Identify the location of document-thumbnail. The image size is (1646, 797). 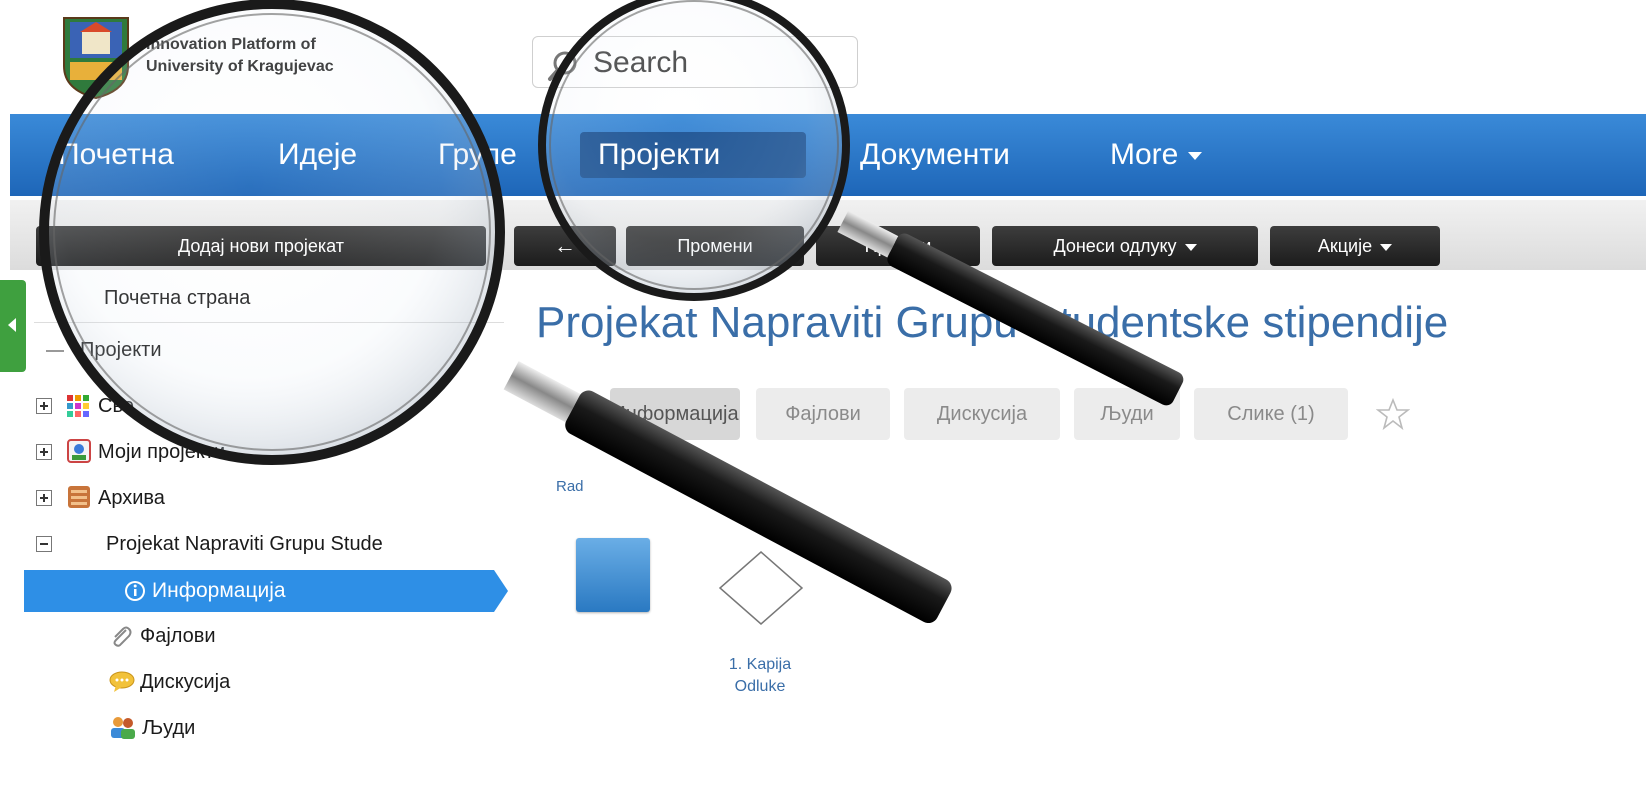
(613, 575).